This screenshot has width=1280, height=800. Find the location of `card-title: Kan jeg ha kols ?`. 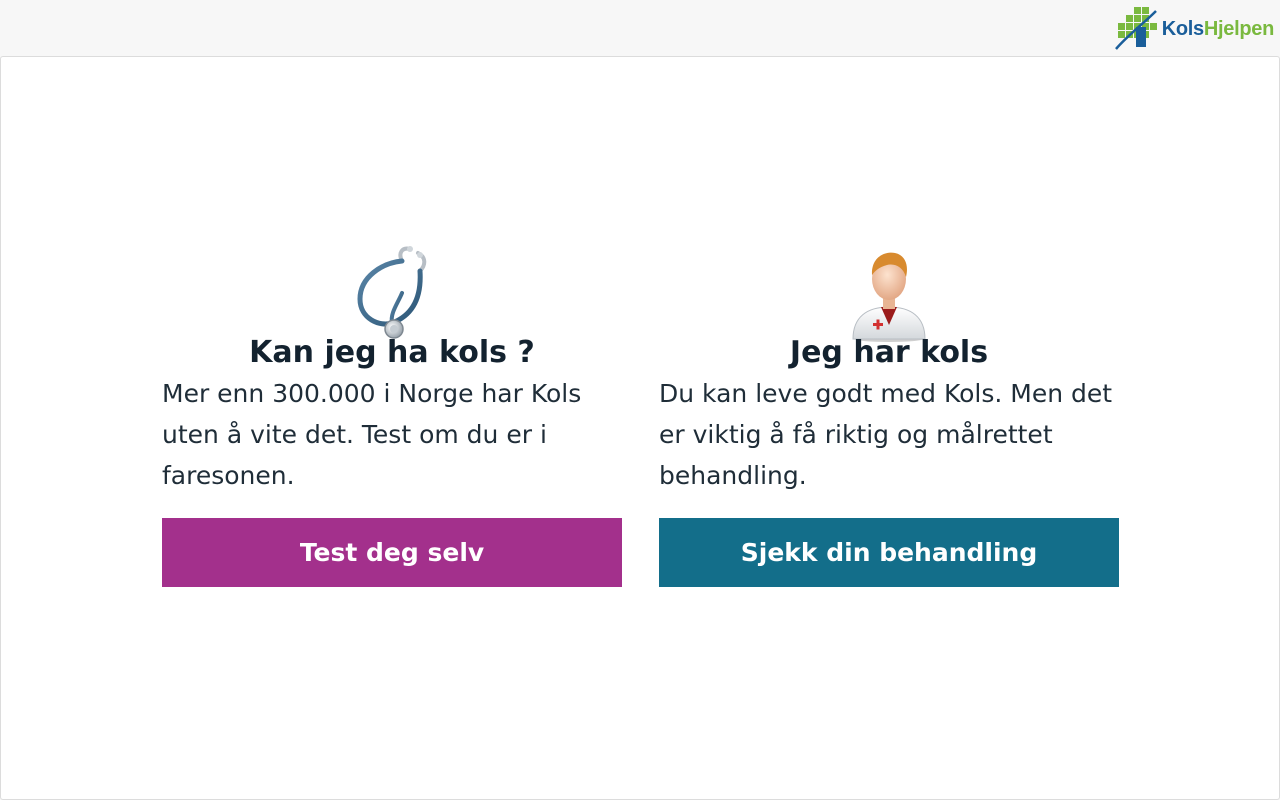

card-title: Kan jeg ha kols ? is located at coordinates (392, 352).